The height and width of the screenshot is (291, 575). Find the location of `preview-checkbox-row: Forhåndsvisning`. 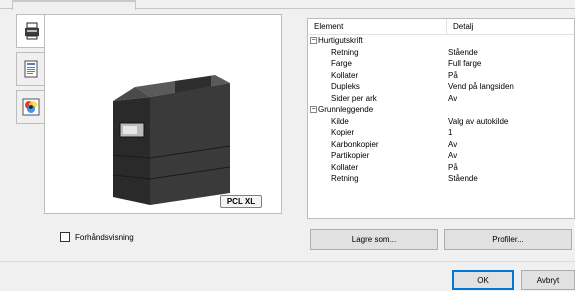

preview-checkbox-row: Forhåndsvisning is located at coordinates (97, 237).